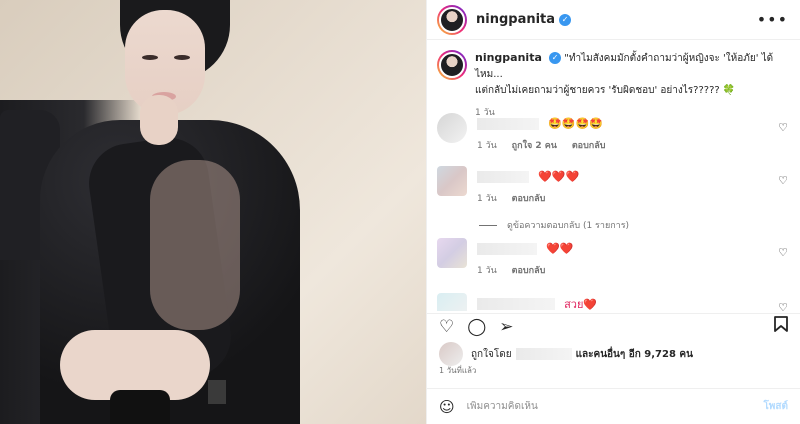 This screenshot has width=800, height=424. What do you see at coordinates (772, 19) in the screenshot?
I see `more-options-icon: •••` at bounding box center [772, 19].